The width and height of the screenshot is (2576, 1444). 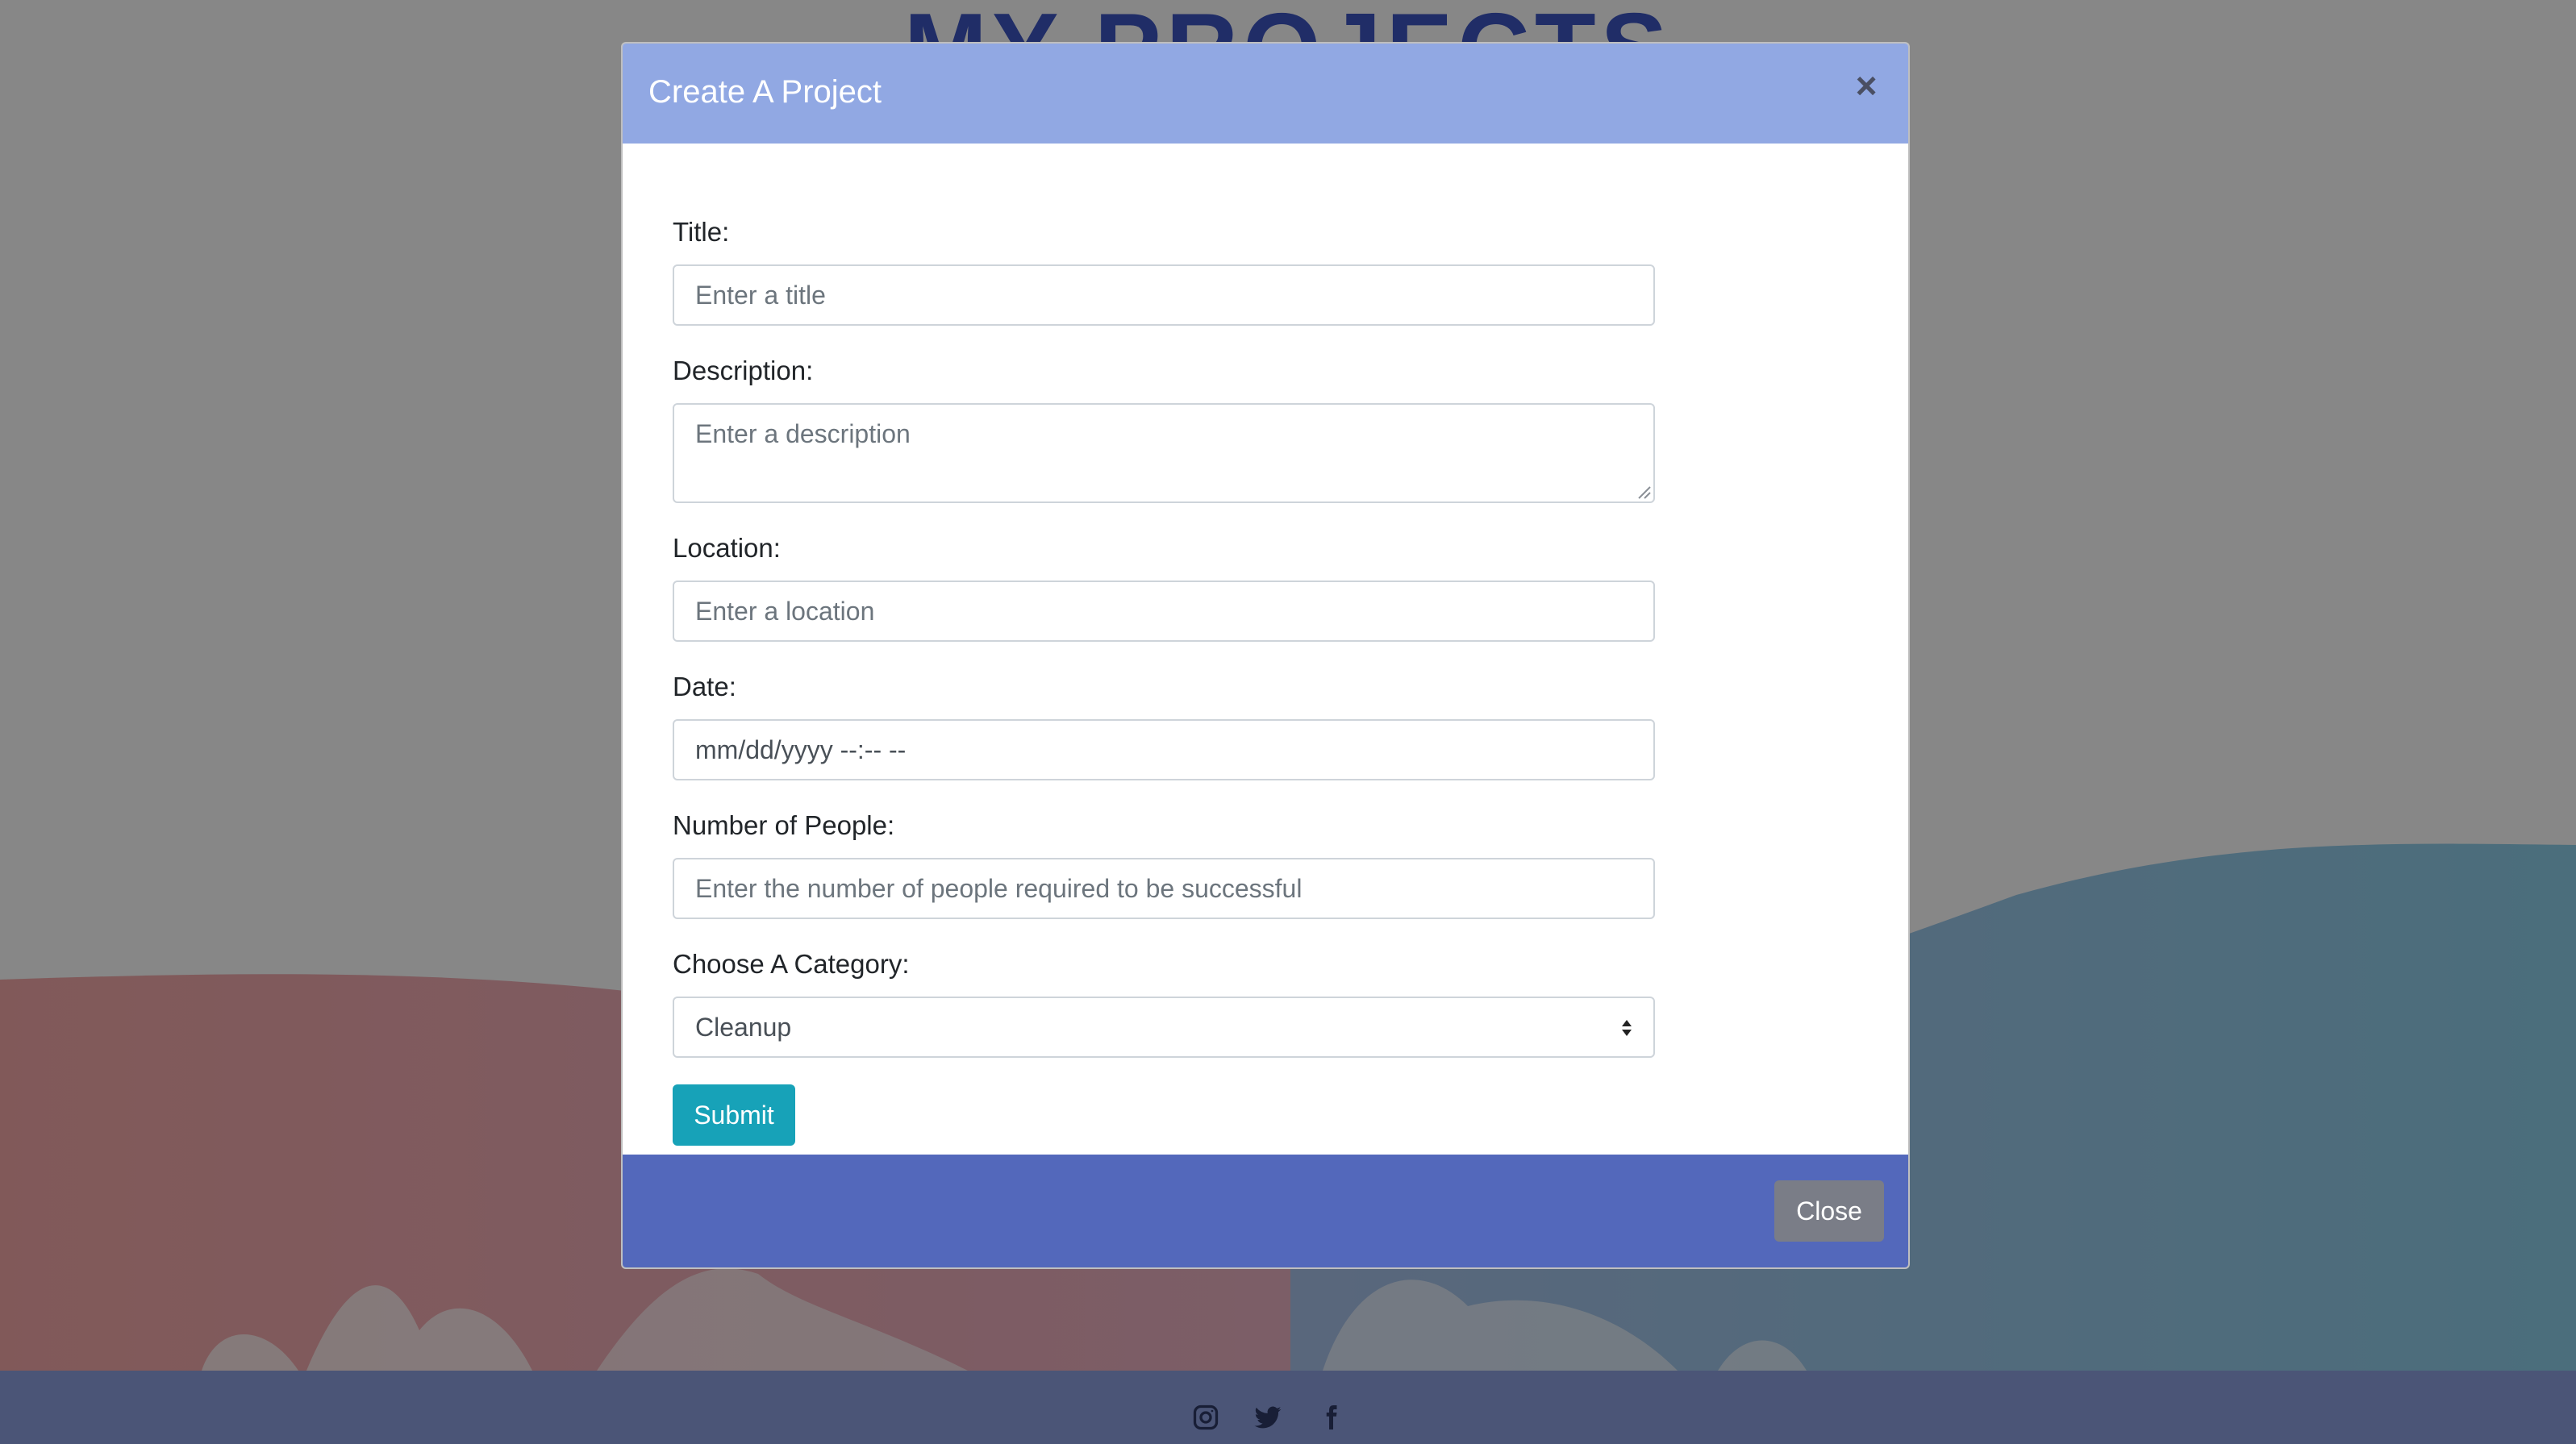 What do you see at coordinates (743, 1027) in the screenshot?
I see `category-selected-value: Cleanup` at bounding box center [743, 1027].